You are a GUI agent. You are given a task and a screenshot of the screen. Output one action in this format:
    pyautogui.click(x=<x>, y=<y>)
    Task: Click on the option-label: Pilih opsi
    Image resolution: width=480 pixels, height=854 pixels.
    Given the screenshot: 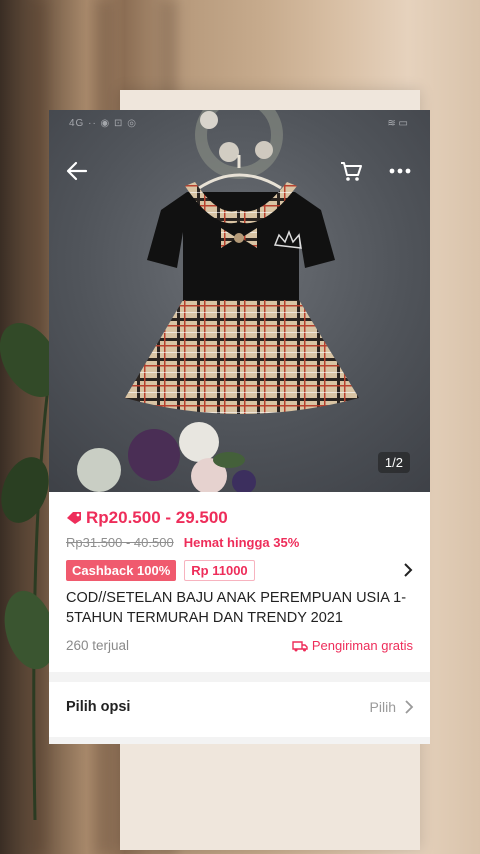 What is the action you would take?
    pyautogui.click(x=98, y=707)
    